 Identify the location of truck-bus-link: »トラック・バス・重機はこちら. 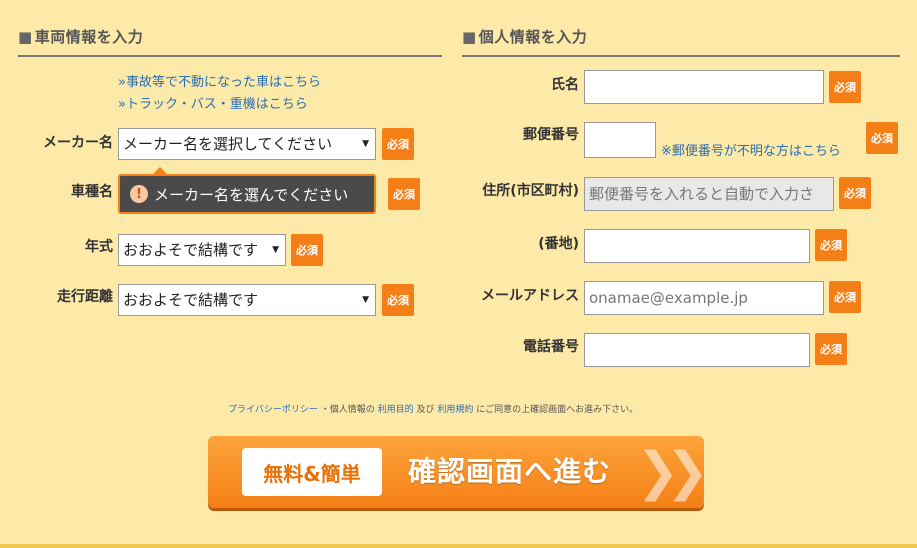
(213, 102).